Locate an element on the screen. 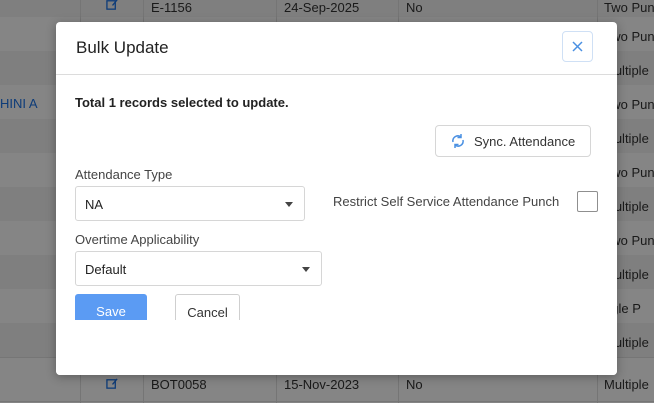 The image size is (654, 403). sync-attendance-label: Sync. Attendance is located at coordinates (525, 141).